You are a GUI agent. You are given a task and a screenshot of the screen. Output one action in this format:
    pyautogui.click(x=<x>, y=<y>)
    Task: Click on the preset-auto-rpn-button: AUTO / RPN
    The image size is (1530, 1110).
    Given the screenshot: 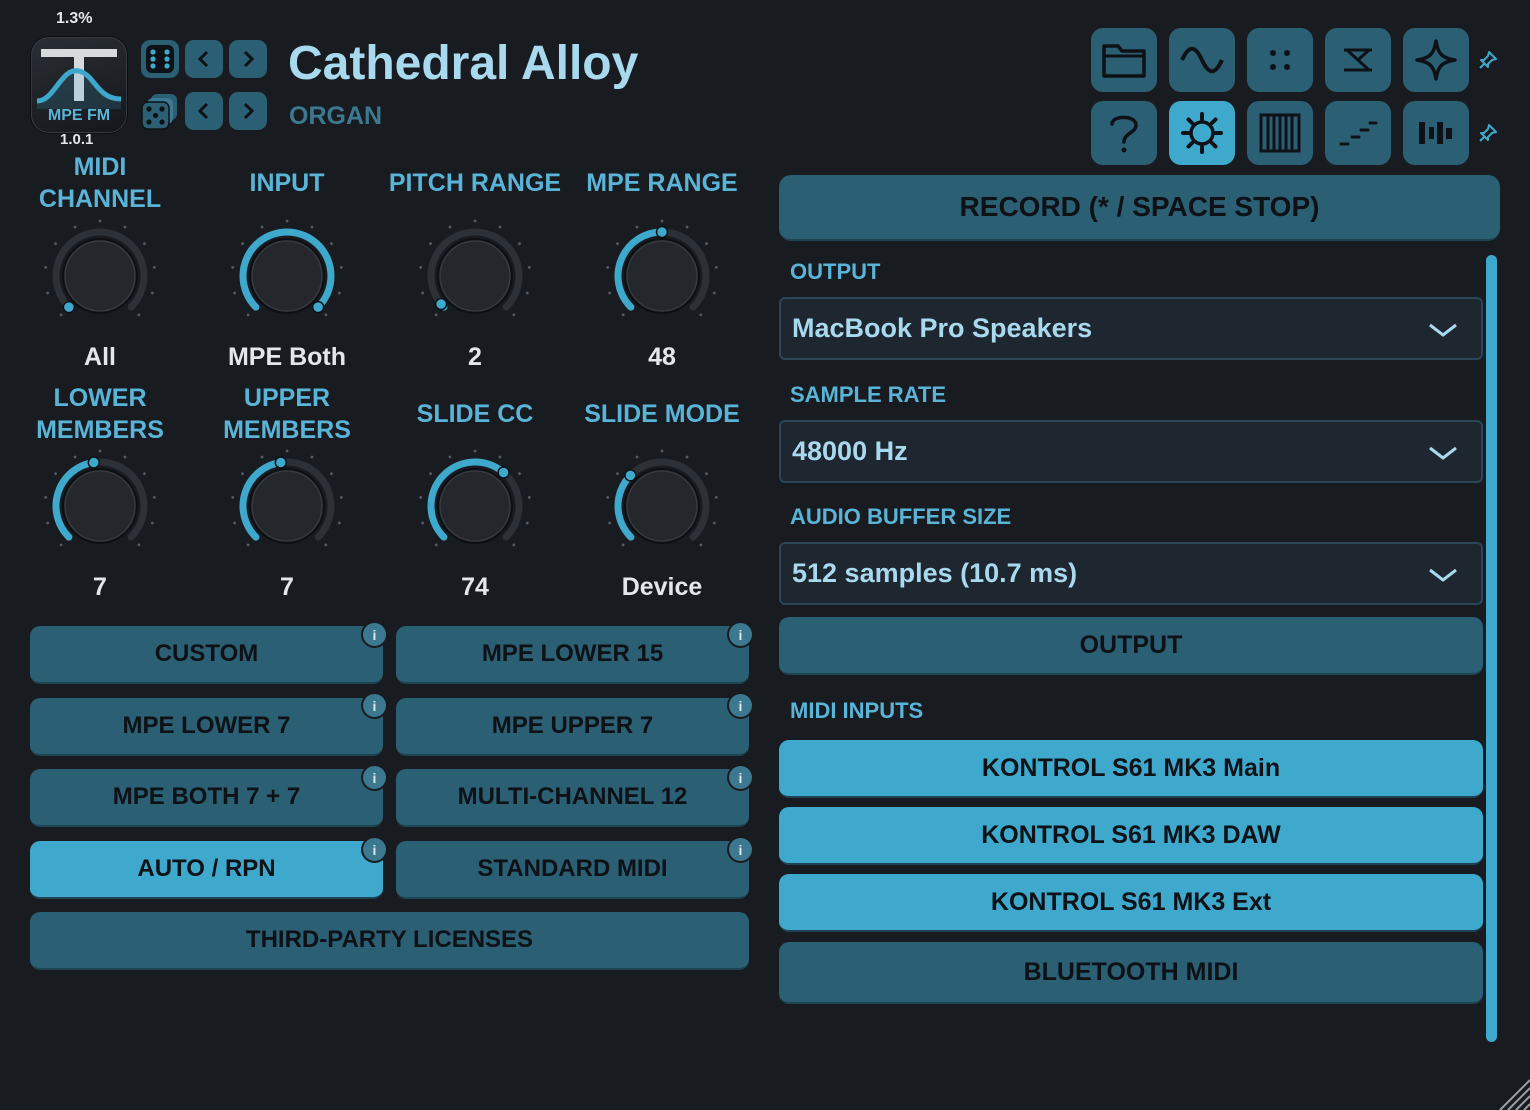 What is the action you would take?
    pyautogui.click(x=206, y=870)
    